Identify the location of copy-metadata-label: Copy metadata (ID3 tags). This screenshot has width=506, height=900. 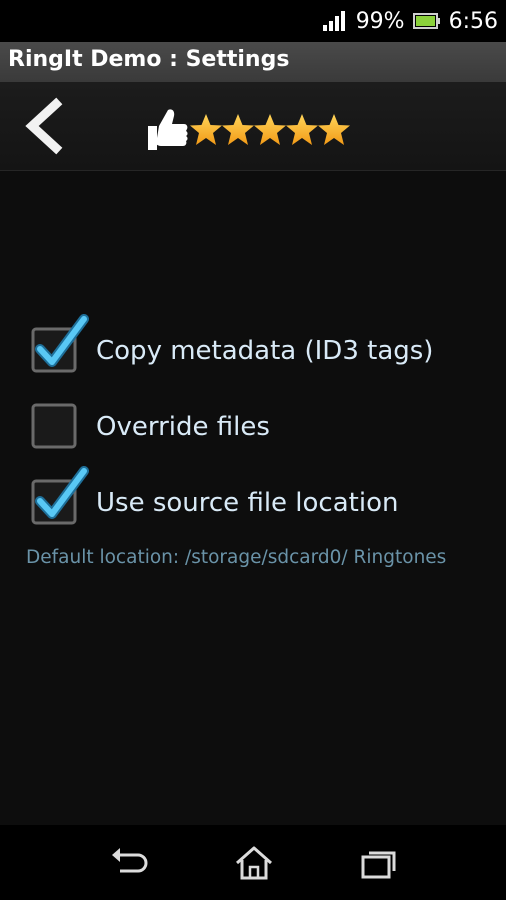
(265, 351).